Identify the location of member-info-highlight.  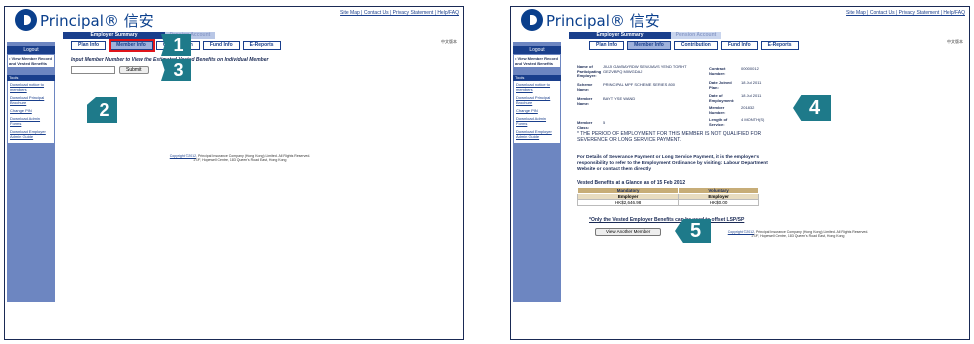
(132, 45).